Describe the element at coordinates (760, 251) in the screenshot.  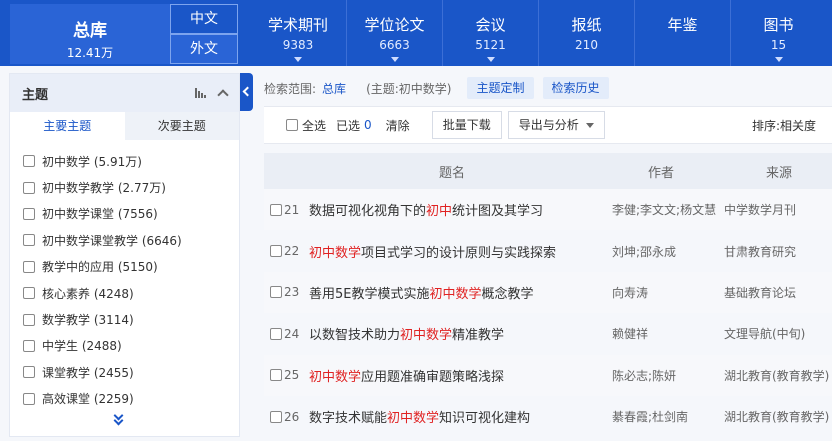
I see `row-source: 甘肃教育研究` at that location.